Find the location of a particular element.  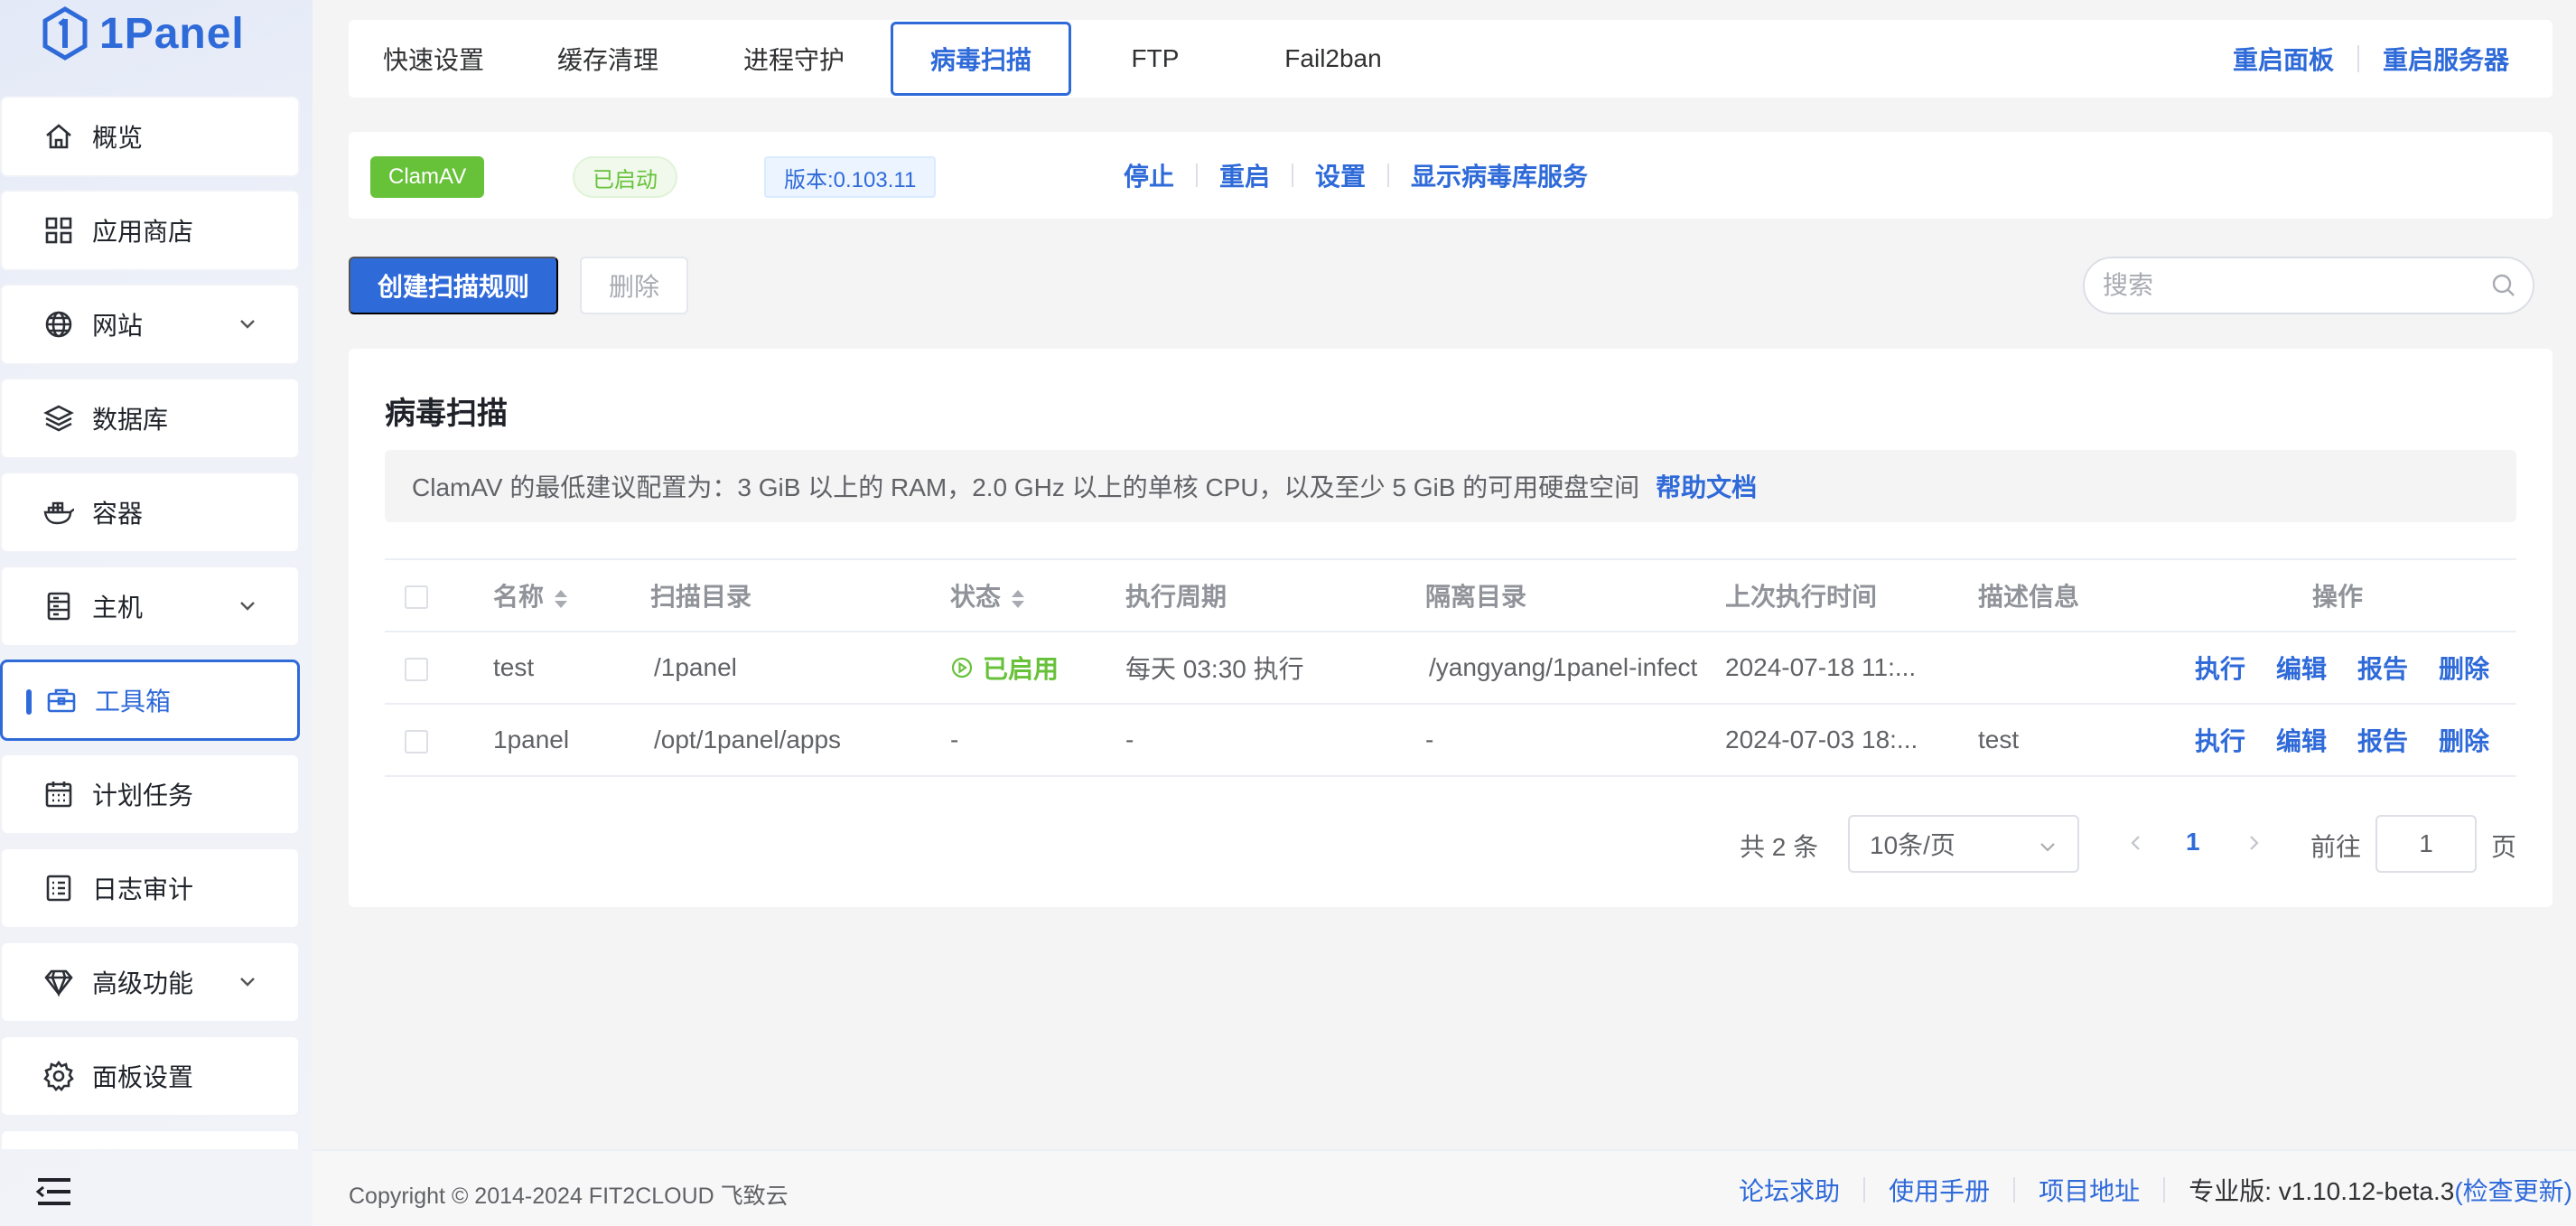

sidebar-item-toolbox: 工具箱 is located at coordinates (150, 700).